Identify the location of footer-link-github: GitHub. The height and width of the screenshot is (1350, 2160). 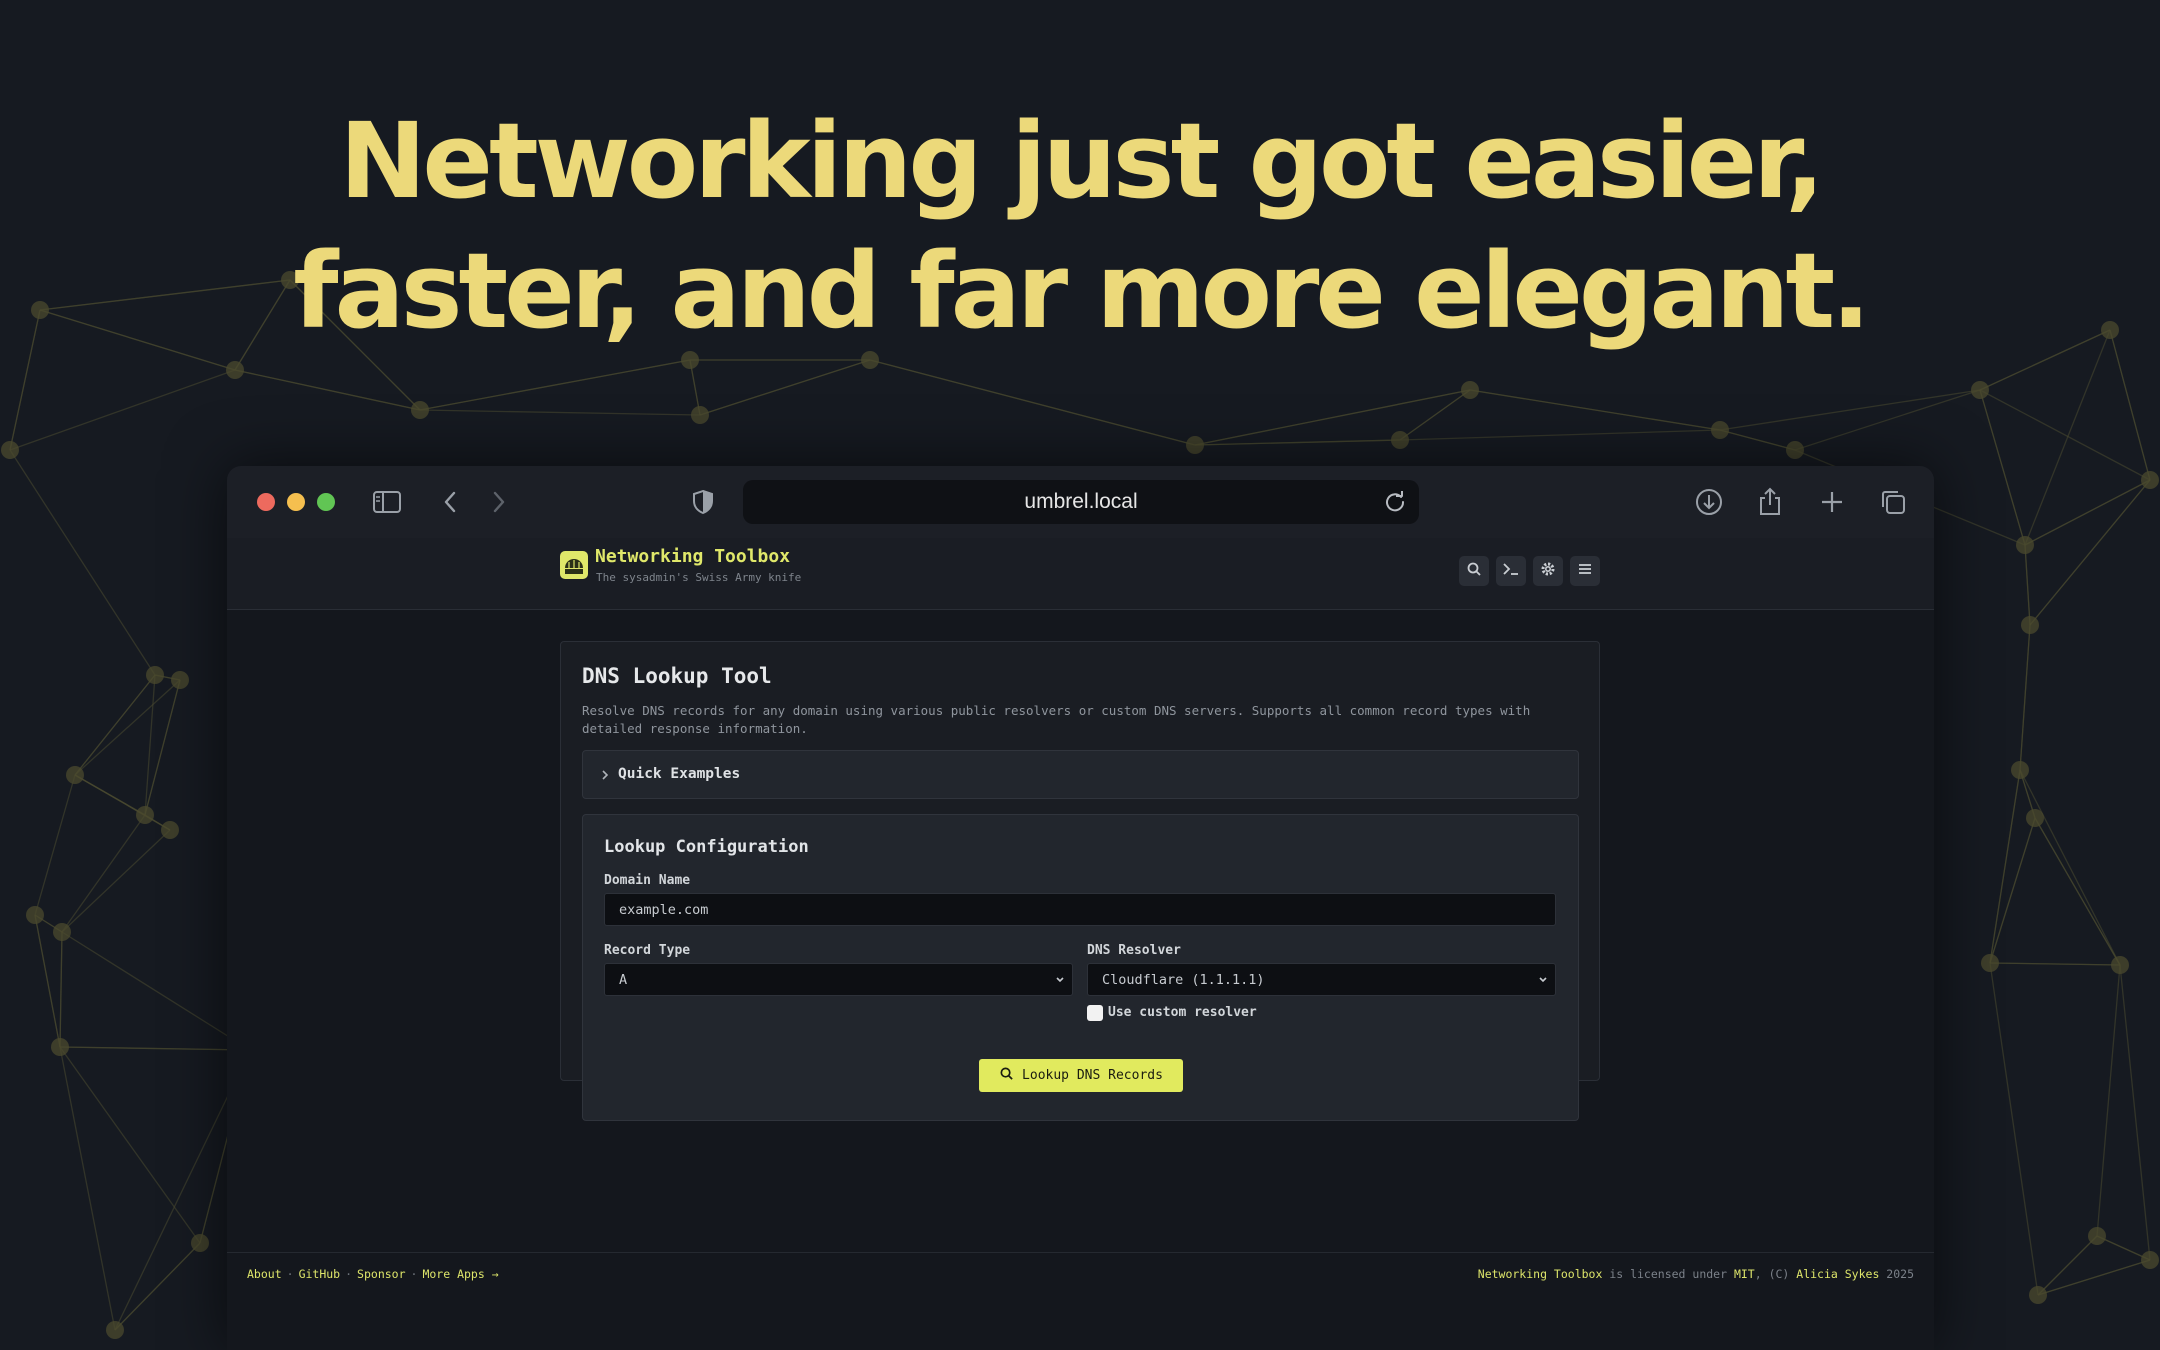
(320, 1274).